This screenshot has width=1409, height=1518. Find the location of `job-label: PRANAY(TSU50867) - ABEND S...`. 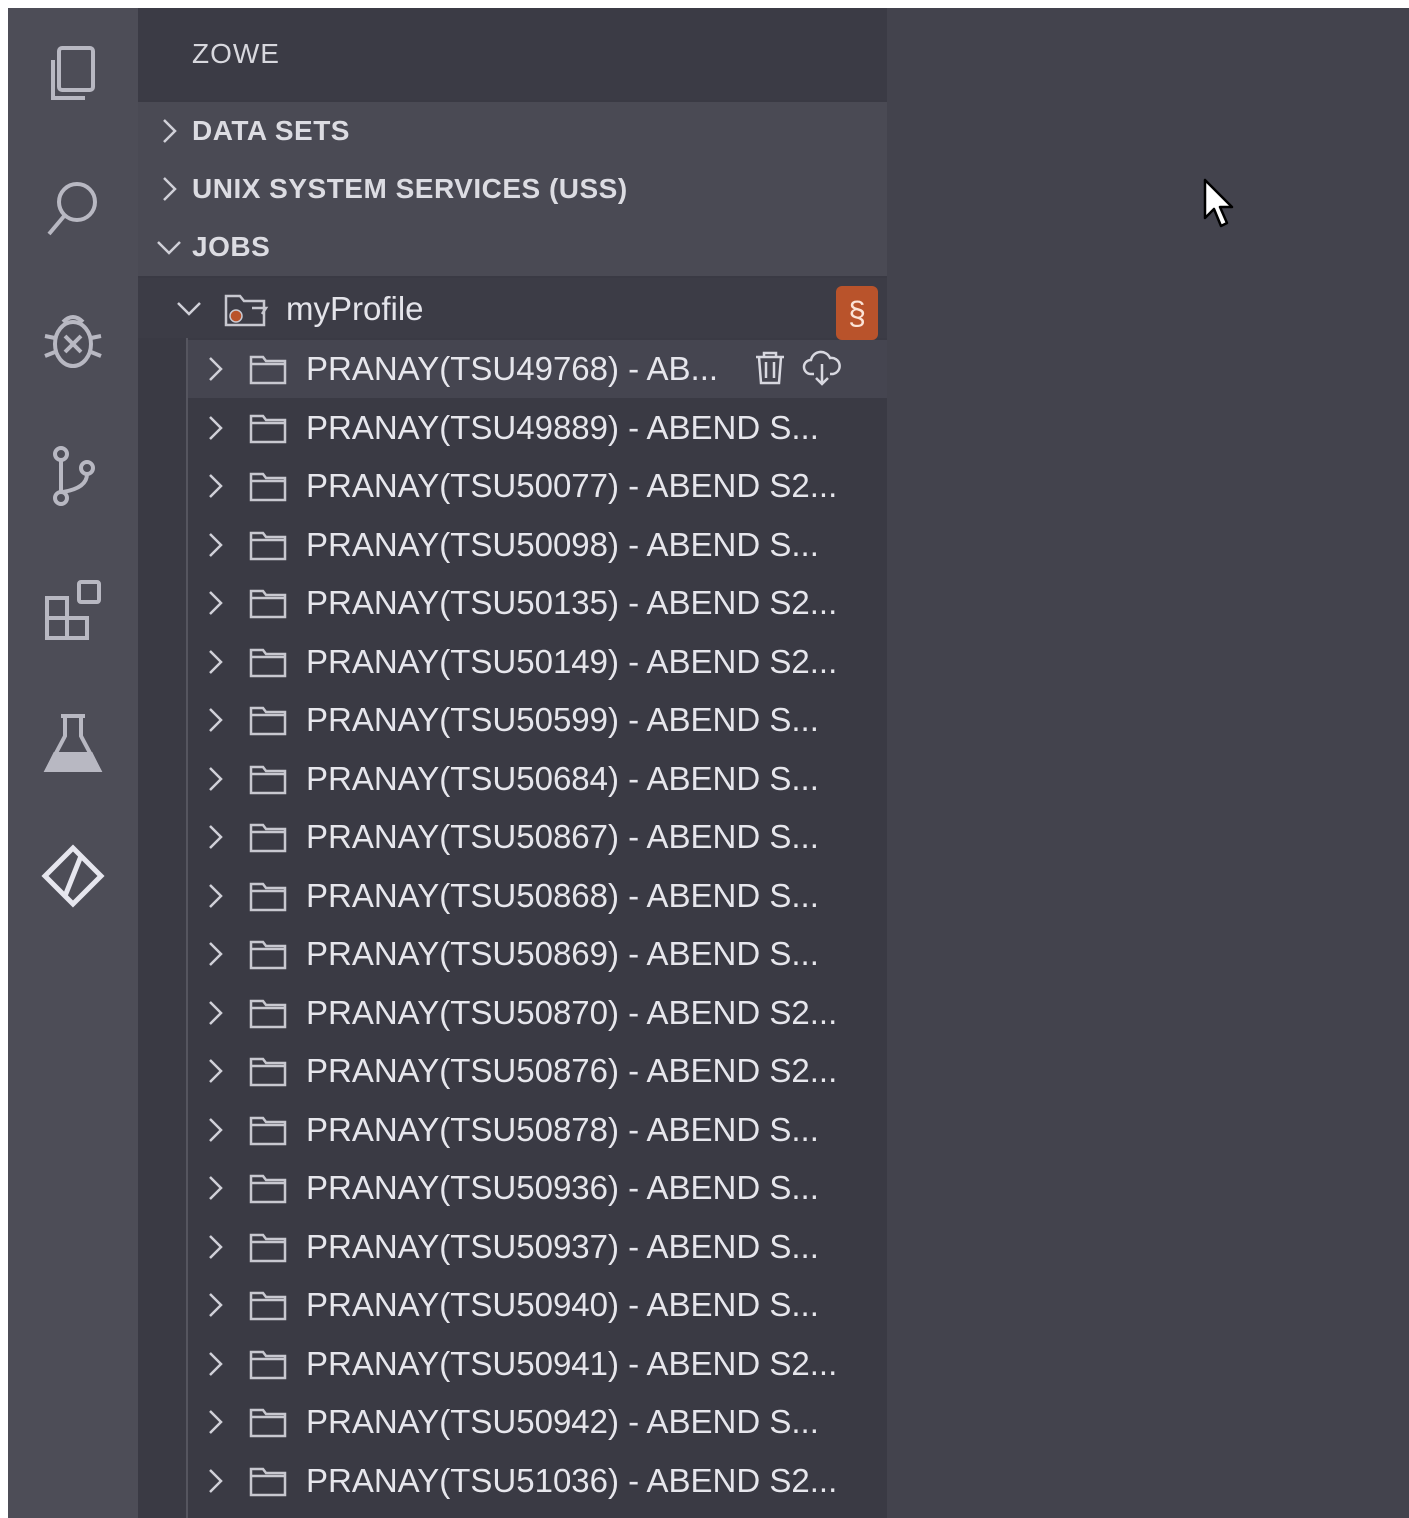

job-label: PRANAY(TSU50867) - ABEND S... is located at coordinates (562, 836).